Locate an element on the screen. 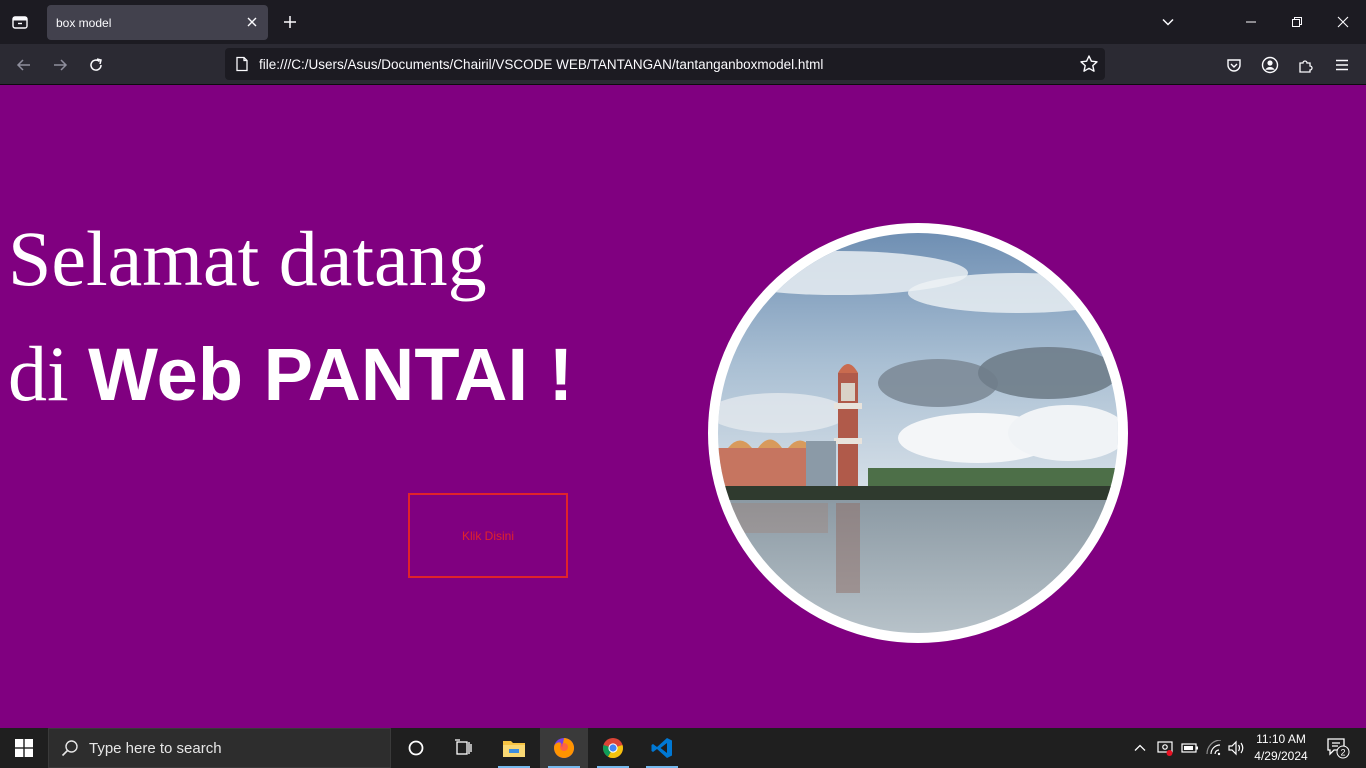 The width and height of the screenshot is (1366, 768). browser-tab: box model is located at coordinates (157, 22).